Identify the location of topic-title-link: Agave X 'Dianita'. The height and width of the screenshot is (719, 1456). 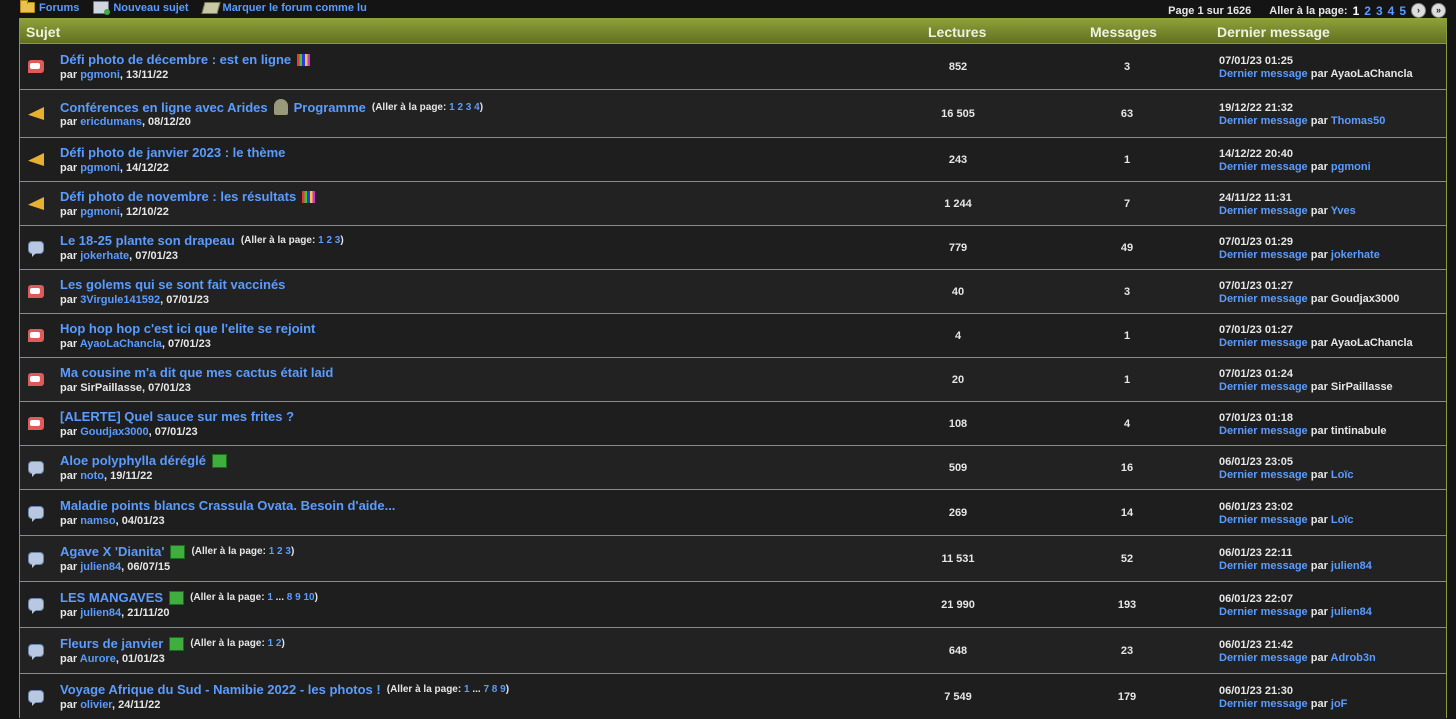
(112, 551).